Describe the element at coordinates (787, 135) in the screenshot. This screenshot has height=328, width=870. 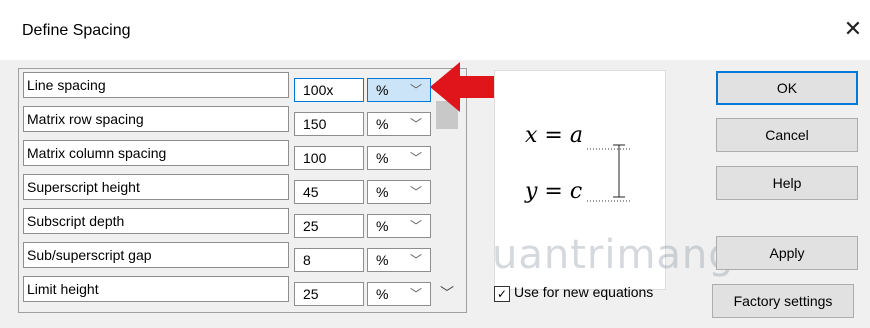
I see `cancel-button: Cancel` at that location.